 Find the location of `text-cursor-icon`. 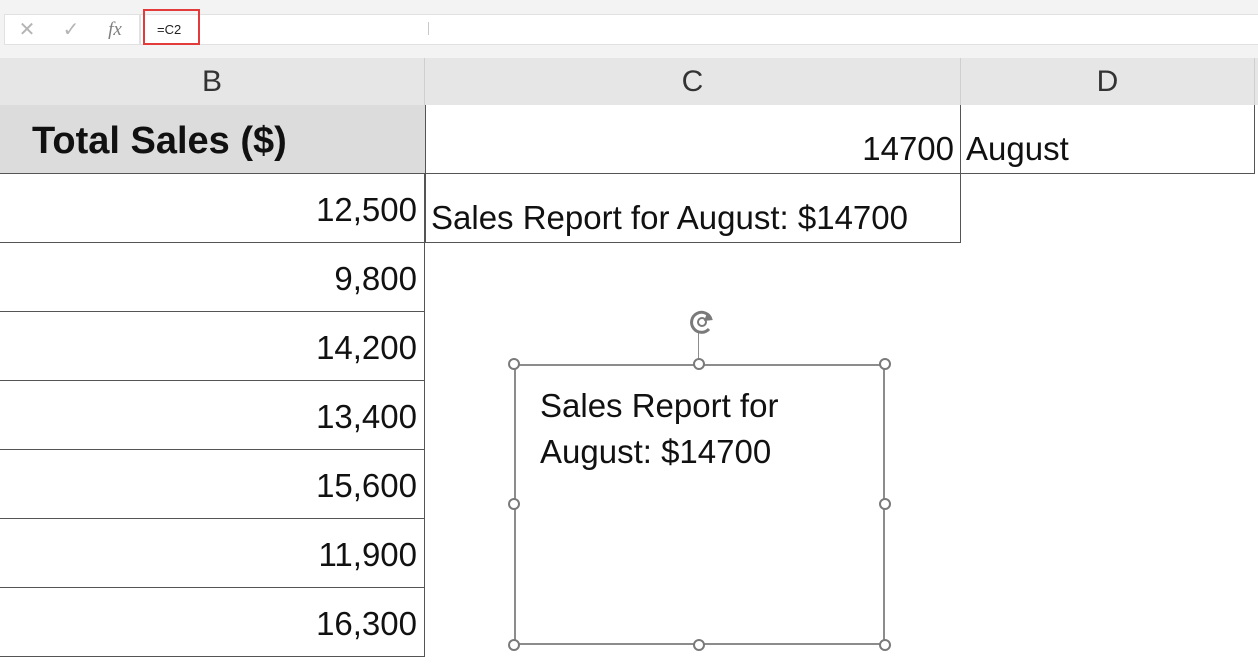

text-cursor-icon is located at coordinates (428, 28).